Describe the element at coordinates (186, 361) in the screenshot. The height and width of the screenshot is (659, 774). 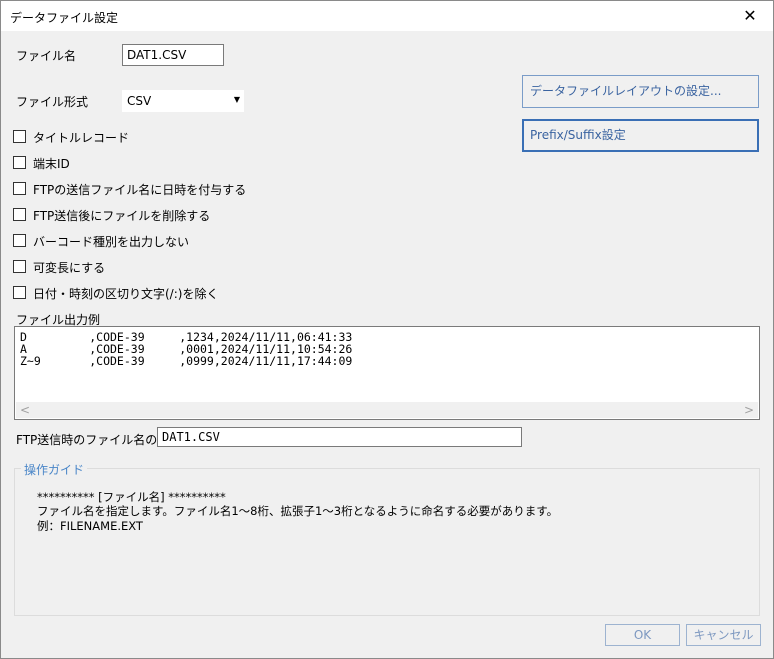
I see `output-line: Z~9 ,CODE-39 ,0999,2024/11/11,17:44:09` at that location.